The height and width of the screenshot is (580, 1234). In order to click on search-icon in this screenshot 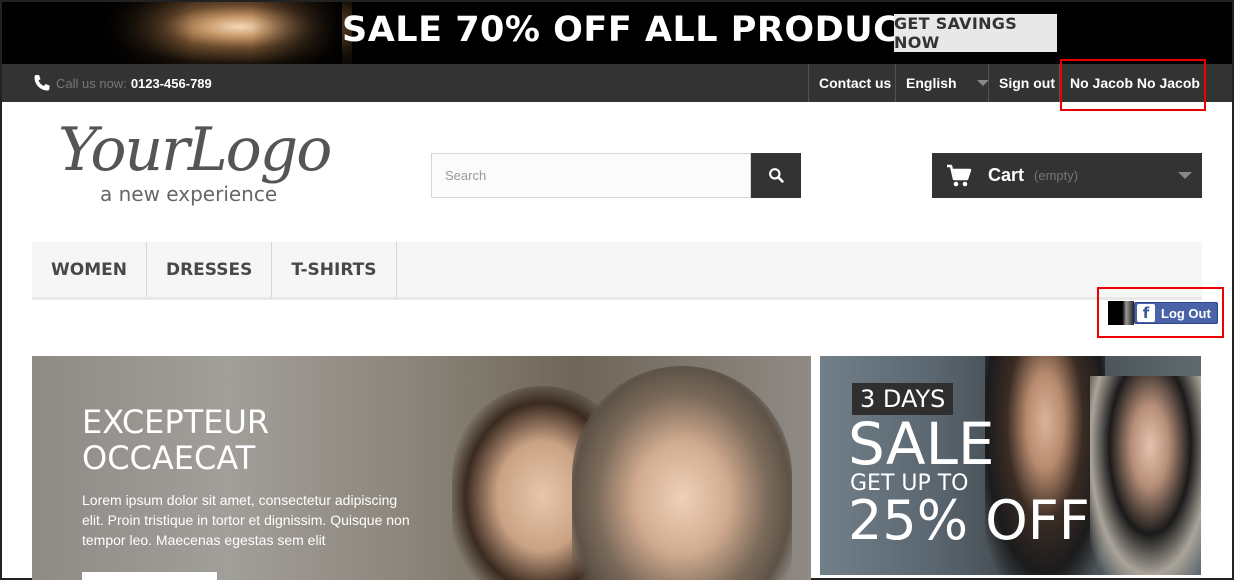, I will do `click(776, 175)`.